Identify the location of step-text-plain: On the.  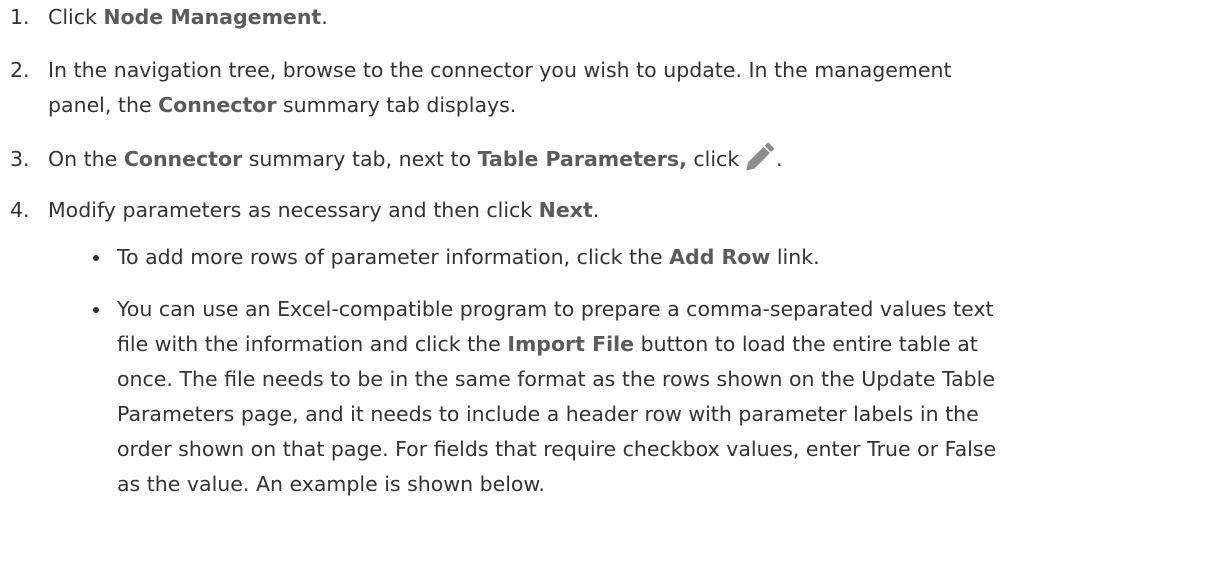
(86, 159).